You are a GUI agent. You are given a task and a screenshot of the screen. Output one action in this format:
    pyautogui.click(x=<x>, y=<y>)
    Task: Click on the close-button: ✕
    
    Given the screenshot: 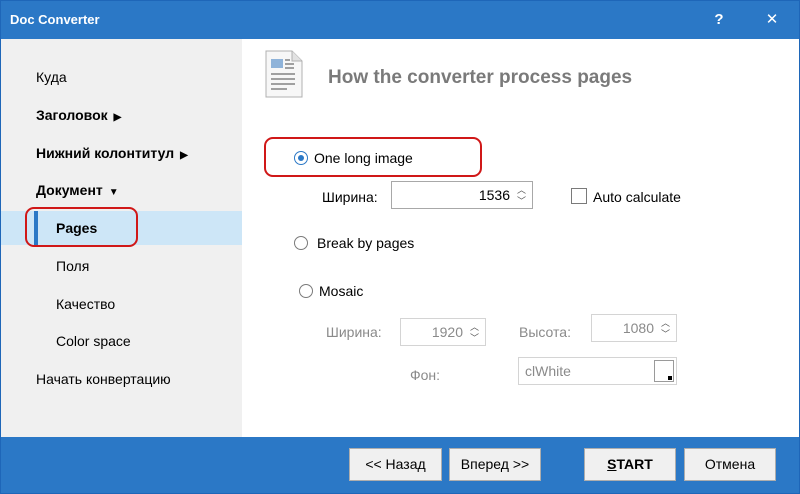 What is the action you would take?
    pyautogui.click(x=772, y=20)
    